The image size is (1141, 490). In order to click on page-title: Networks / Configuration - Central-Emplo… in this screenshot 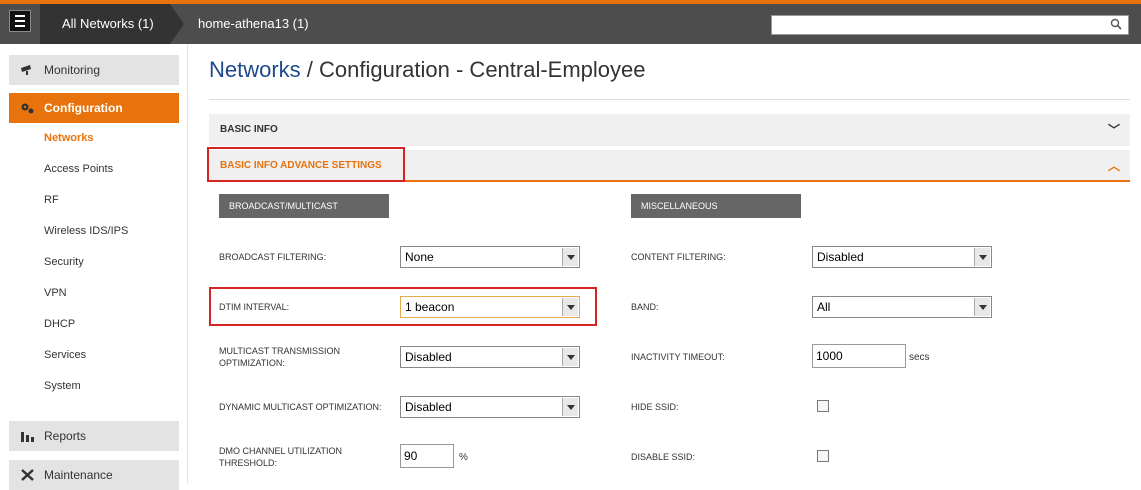, I will do `click(427, 70)`.